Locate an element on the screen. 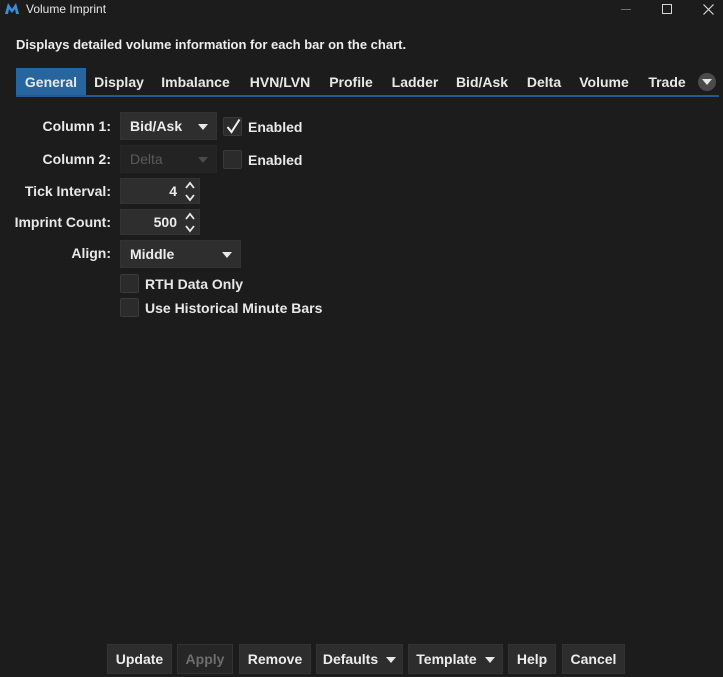  align-label: Align: is located at coordinates (91, 253).